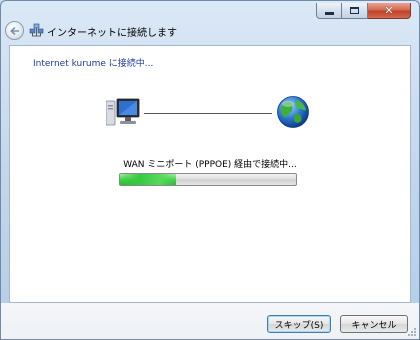 This screenshot has width=420, height=340. What do you see at coordinates (293, 112) in the screenshot?
I see `globe-icon` at bounding box center [293, 112].